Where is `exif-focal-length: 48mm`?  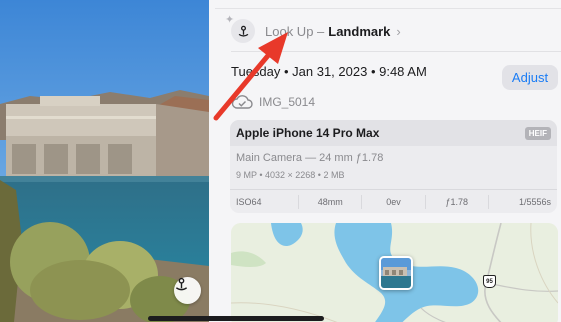
exif-focal-length: 48mm is located at coordinates (329, 201).